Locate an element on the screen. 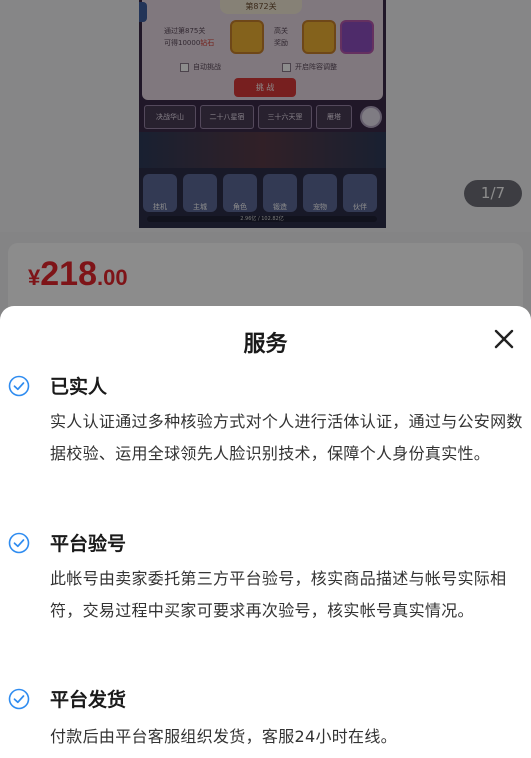  service-desc: 付款后由平台客服组织发货，客服24小时在线。 is located at coordinates (223, 736).